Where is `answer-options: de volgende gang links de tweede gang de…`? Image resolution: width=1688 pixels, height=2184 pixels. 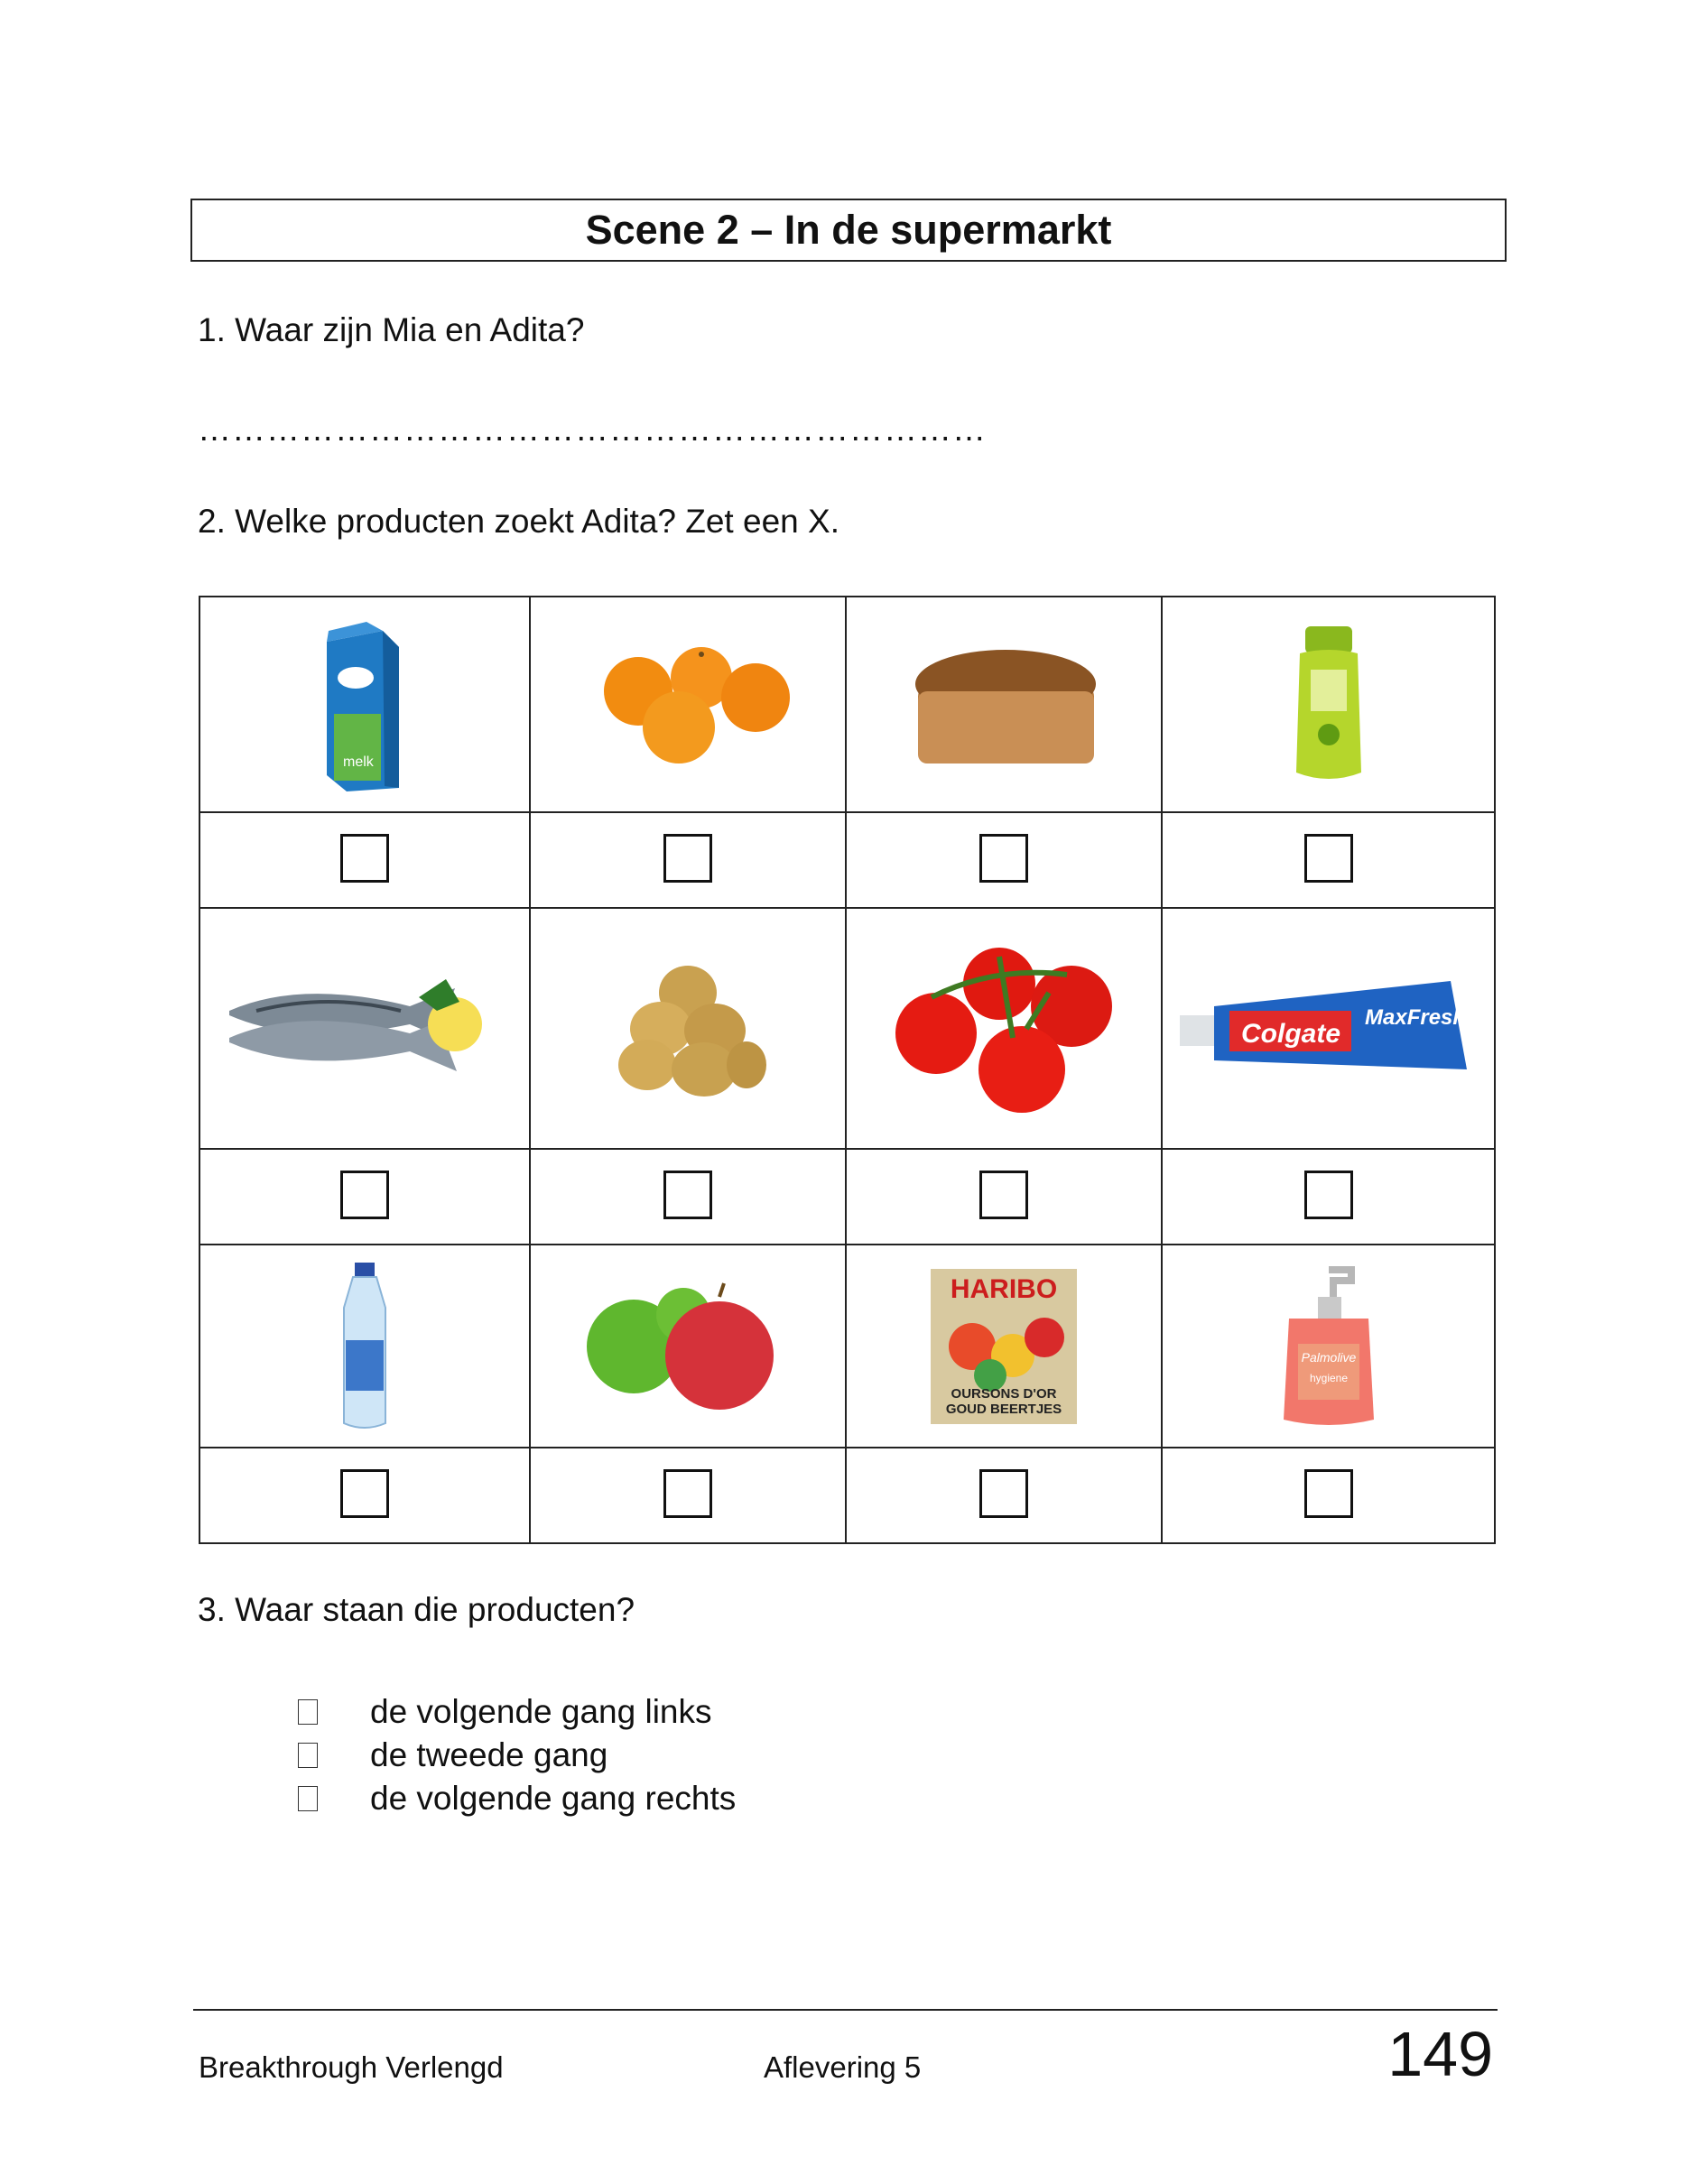
answer-options: de volgende gang links de tweede gang de… is located at coordinates (517, 1755).